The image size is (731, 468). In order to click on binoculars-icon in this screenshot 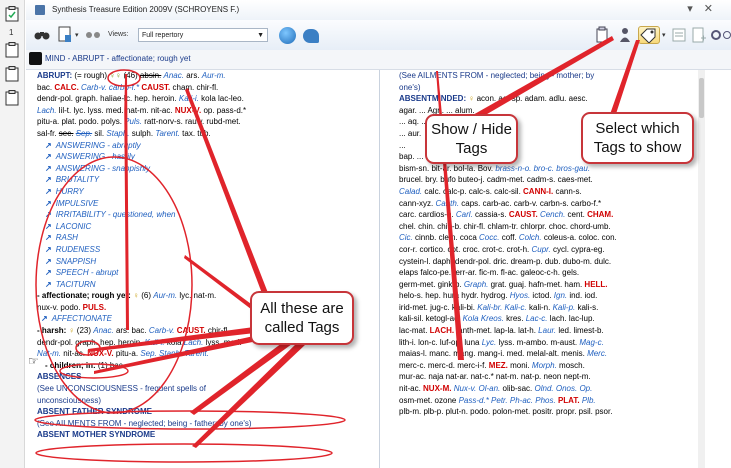, I will do `click(42, 35)`.